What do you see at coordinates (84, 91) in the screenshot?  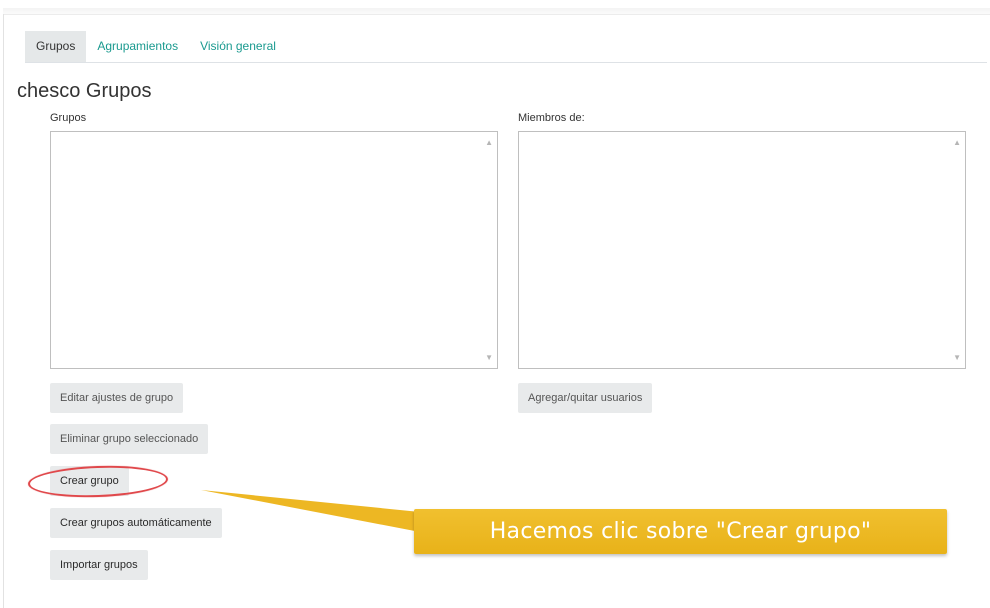 I see `page-title: chesco Grupos` at bounding box center [84, 91].